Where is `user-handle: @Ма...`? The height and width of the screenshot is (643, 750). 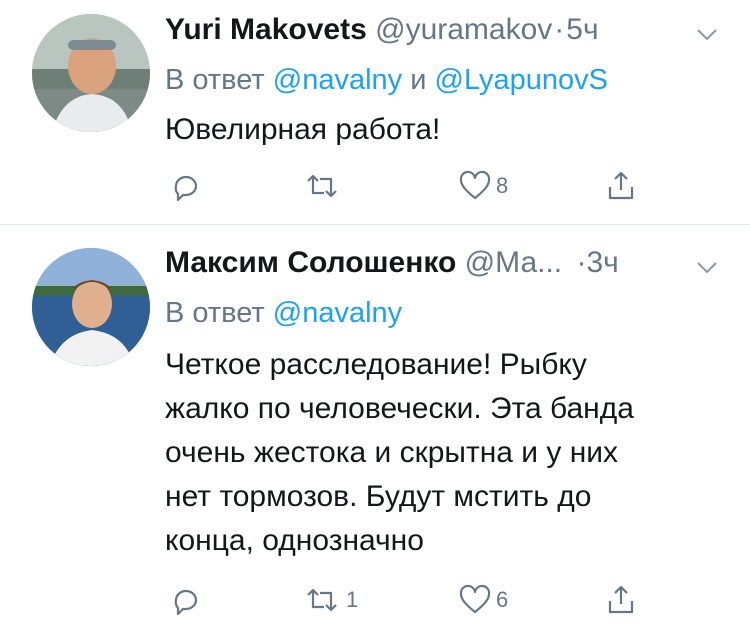 user-handle: @Ма... is located at coordinates (513, 262).